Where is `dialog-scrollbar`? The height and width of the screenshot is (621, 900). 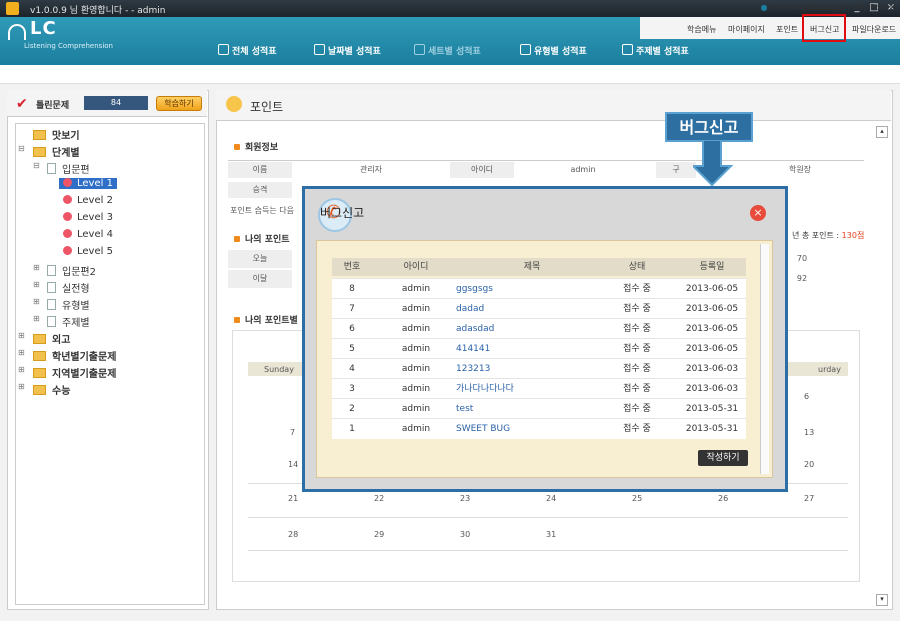
dialog-scrollbar is located at coordinates (764, 359).